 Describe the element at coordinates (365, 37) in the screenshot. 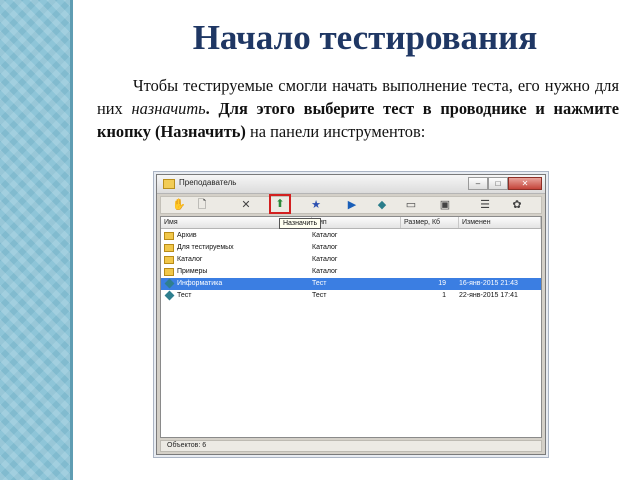

I see `slide-title: Начало тестирования` at that location.